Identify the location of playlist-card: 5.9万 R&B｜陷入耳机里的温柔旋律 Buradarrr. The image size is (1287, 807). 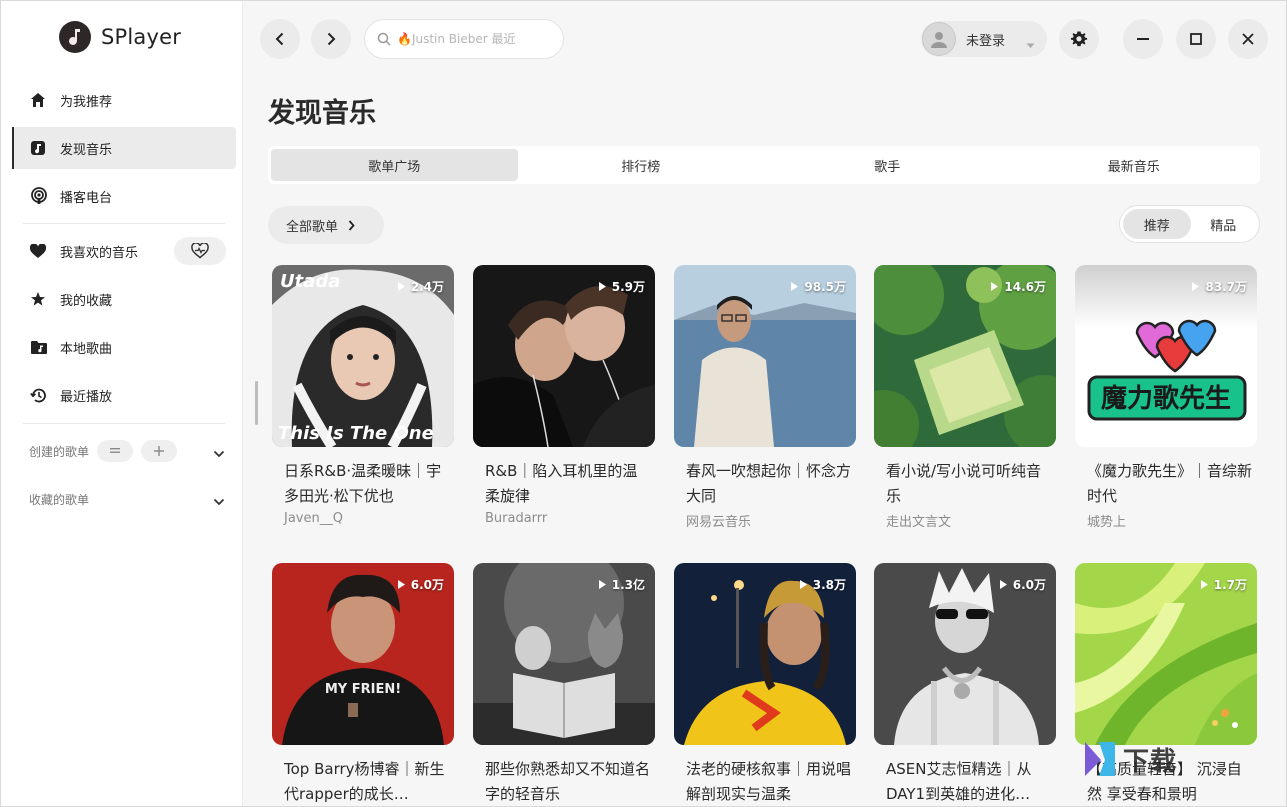
(564, 395).